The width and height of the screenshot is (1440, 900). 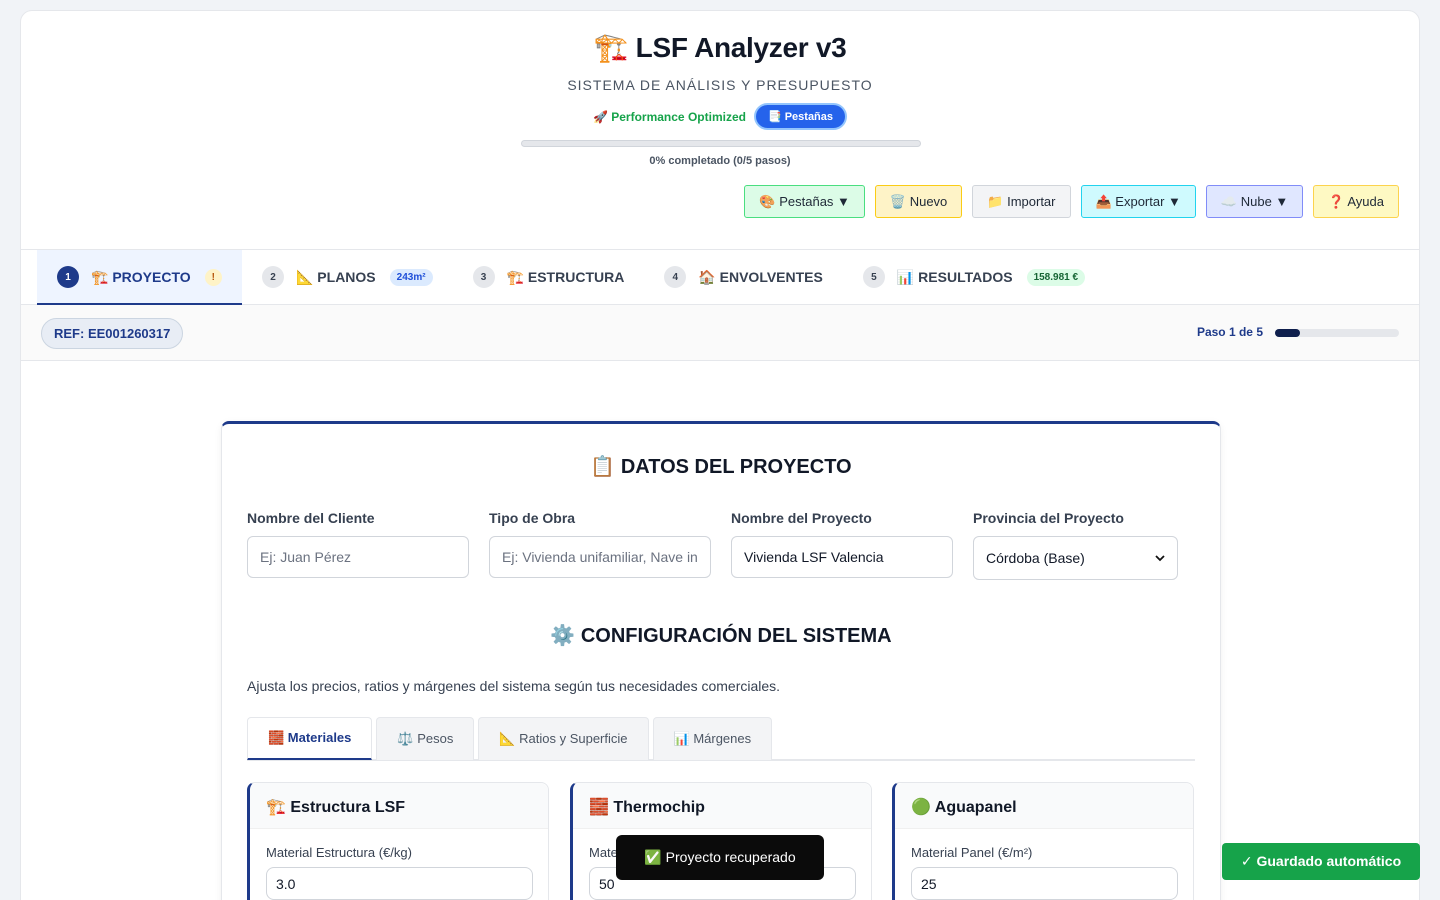 What do you see at coordinates (1048, 518) in the screenshot?
I see `province-label: Provincia del Proyecto` at bounding box center [1048, 518].